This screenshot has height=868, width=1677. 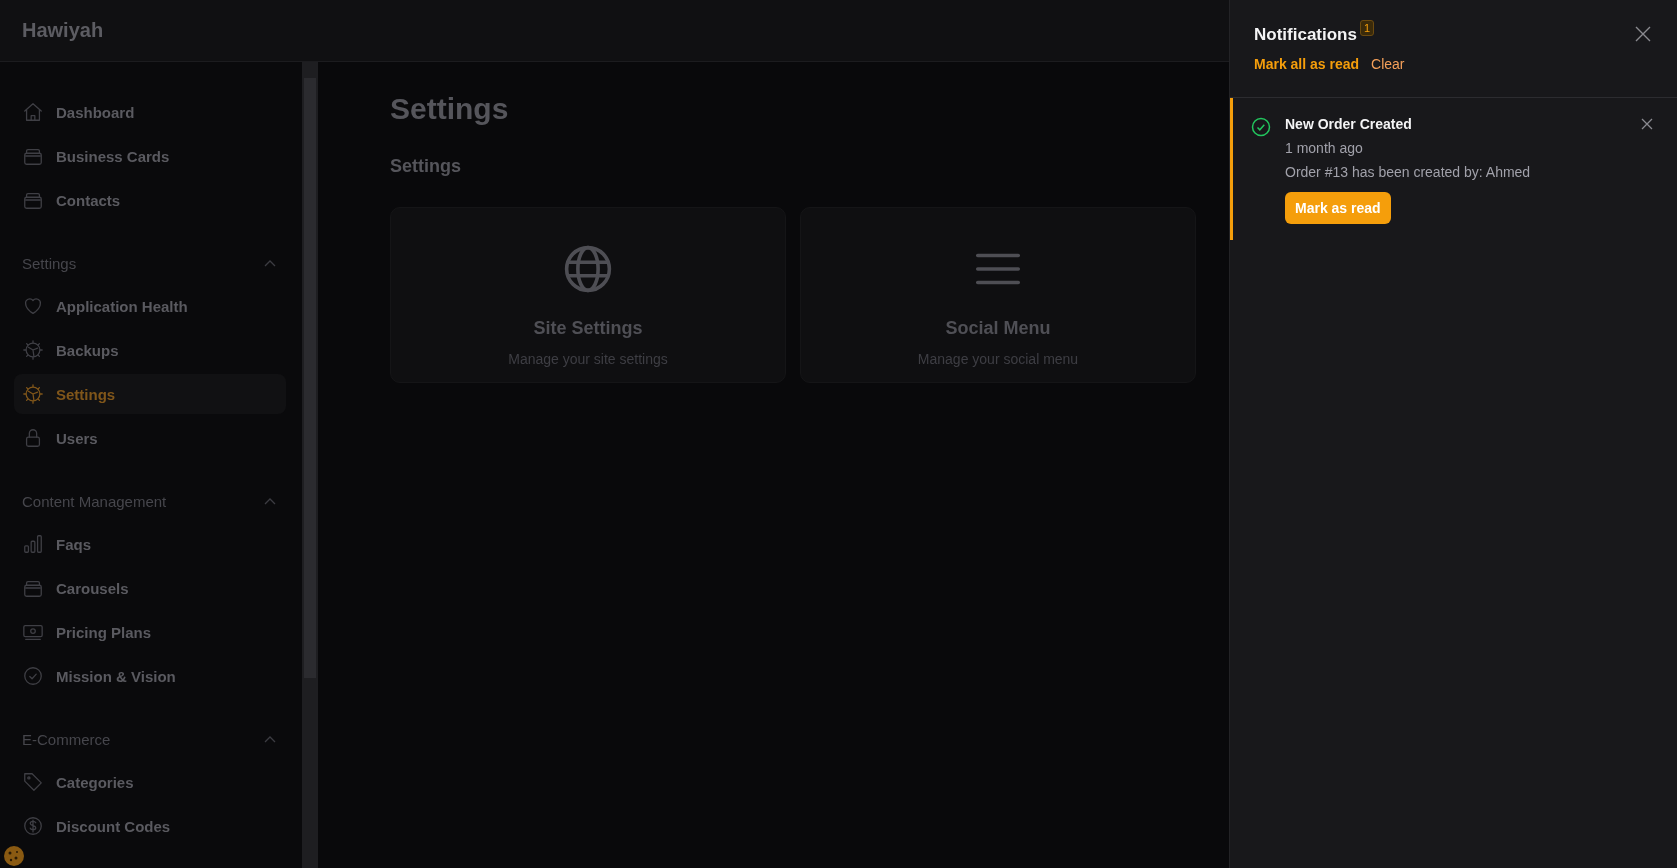 What do you see at coordinates (150, 156) in the screenshot?
I see `sidebar-item: Business Cards` at bounding box center [150, 156].